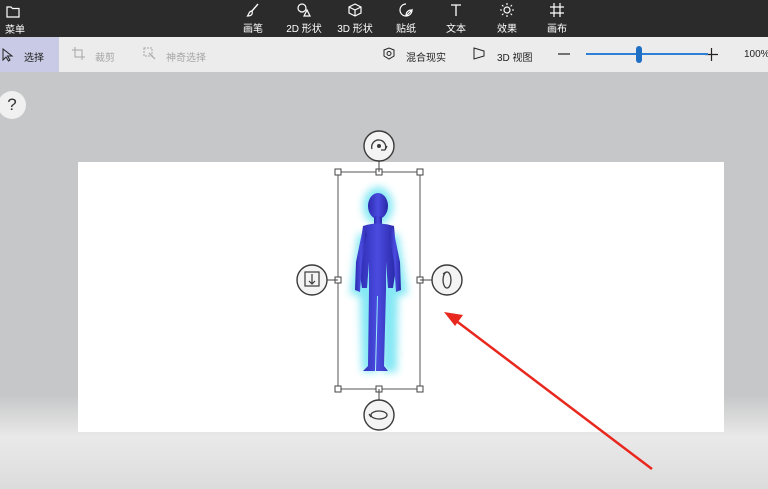 The width and height of the screenshot is (768, 489). I want to click on 3d-human-figure, so click(379, 279).